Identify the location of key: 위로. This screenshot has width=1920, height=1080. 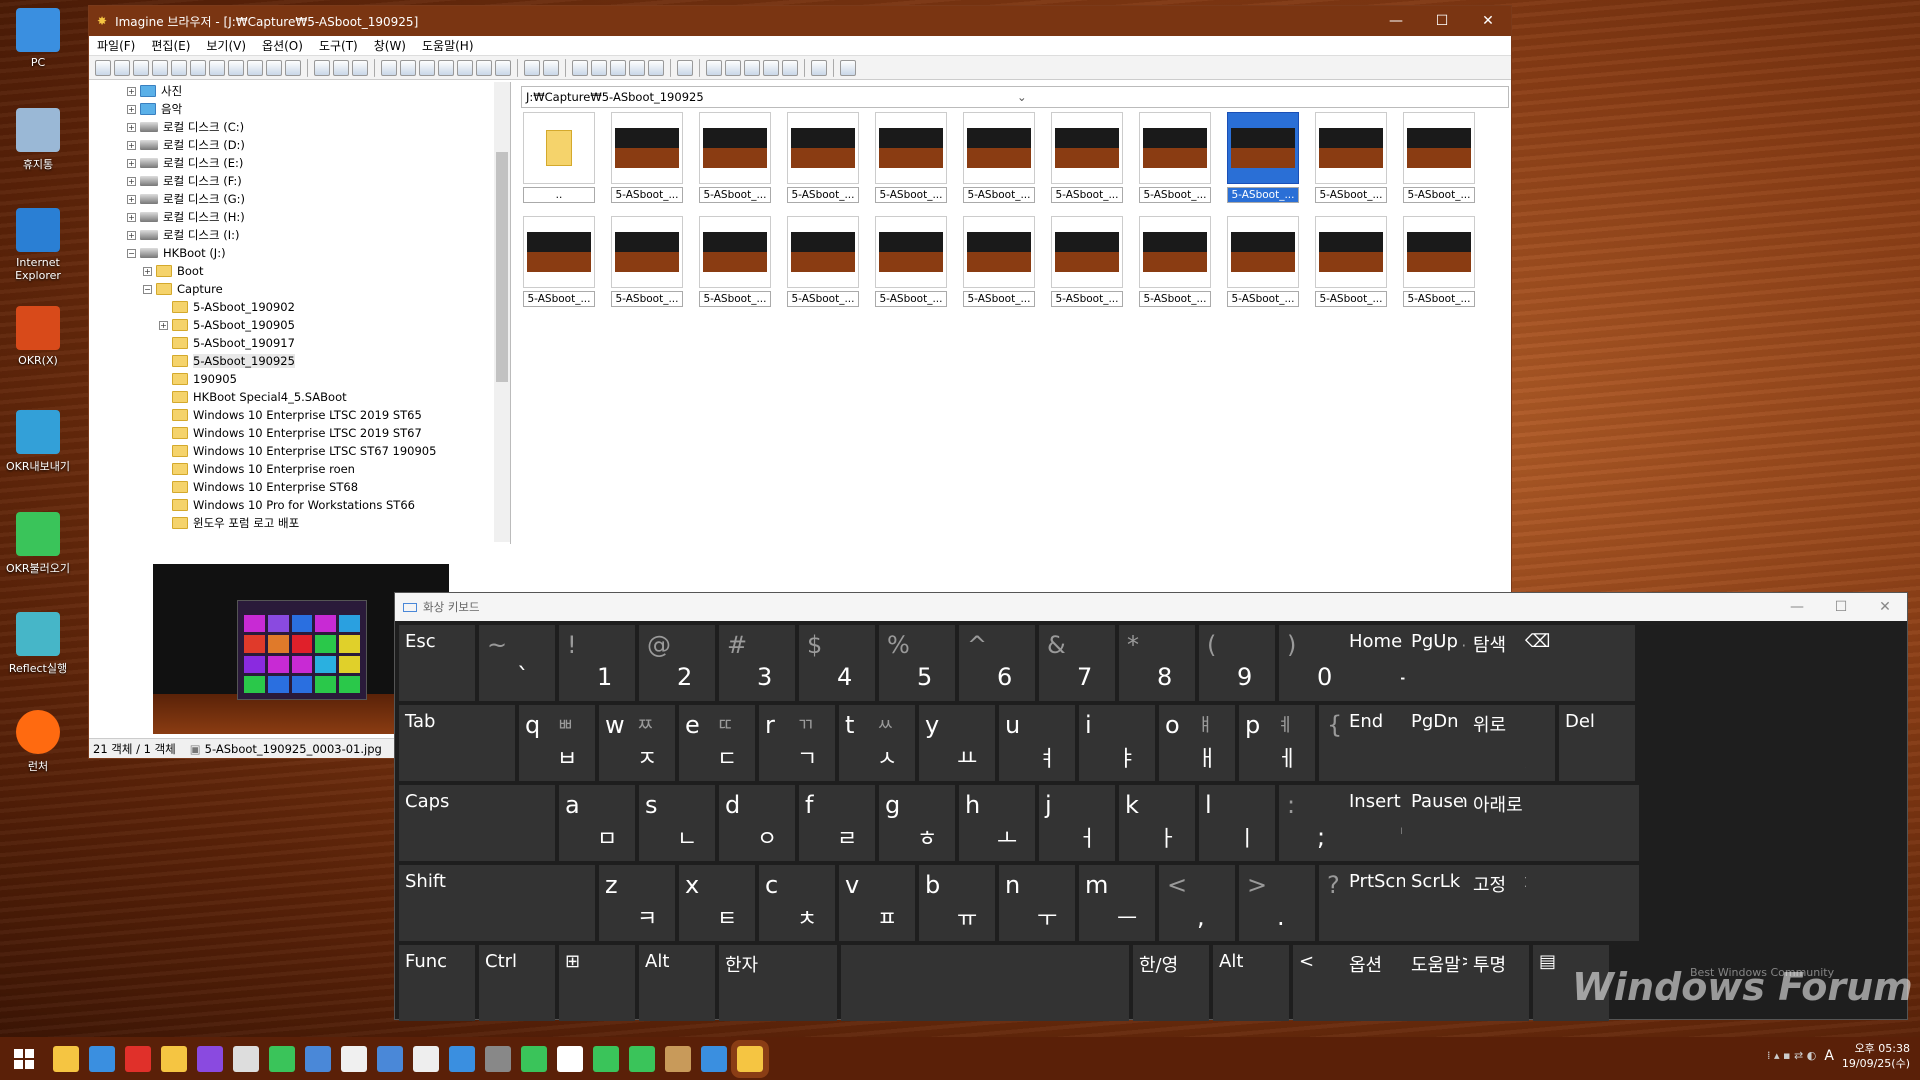
(1496, 743).